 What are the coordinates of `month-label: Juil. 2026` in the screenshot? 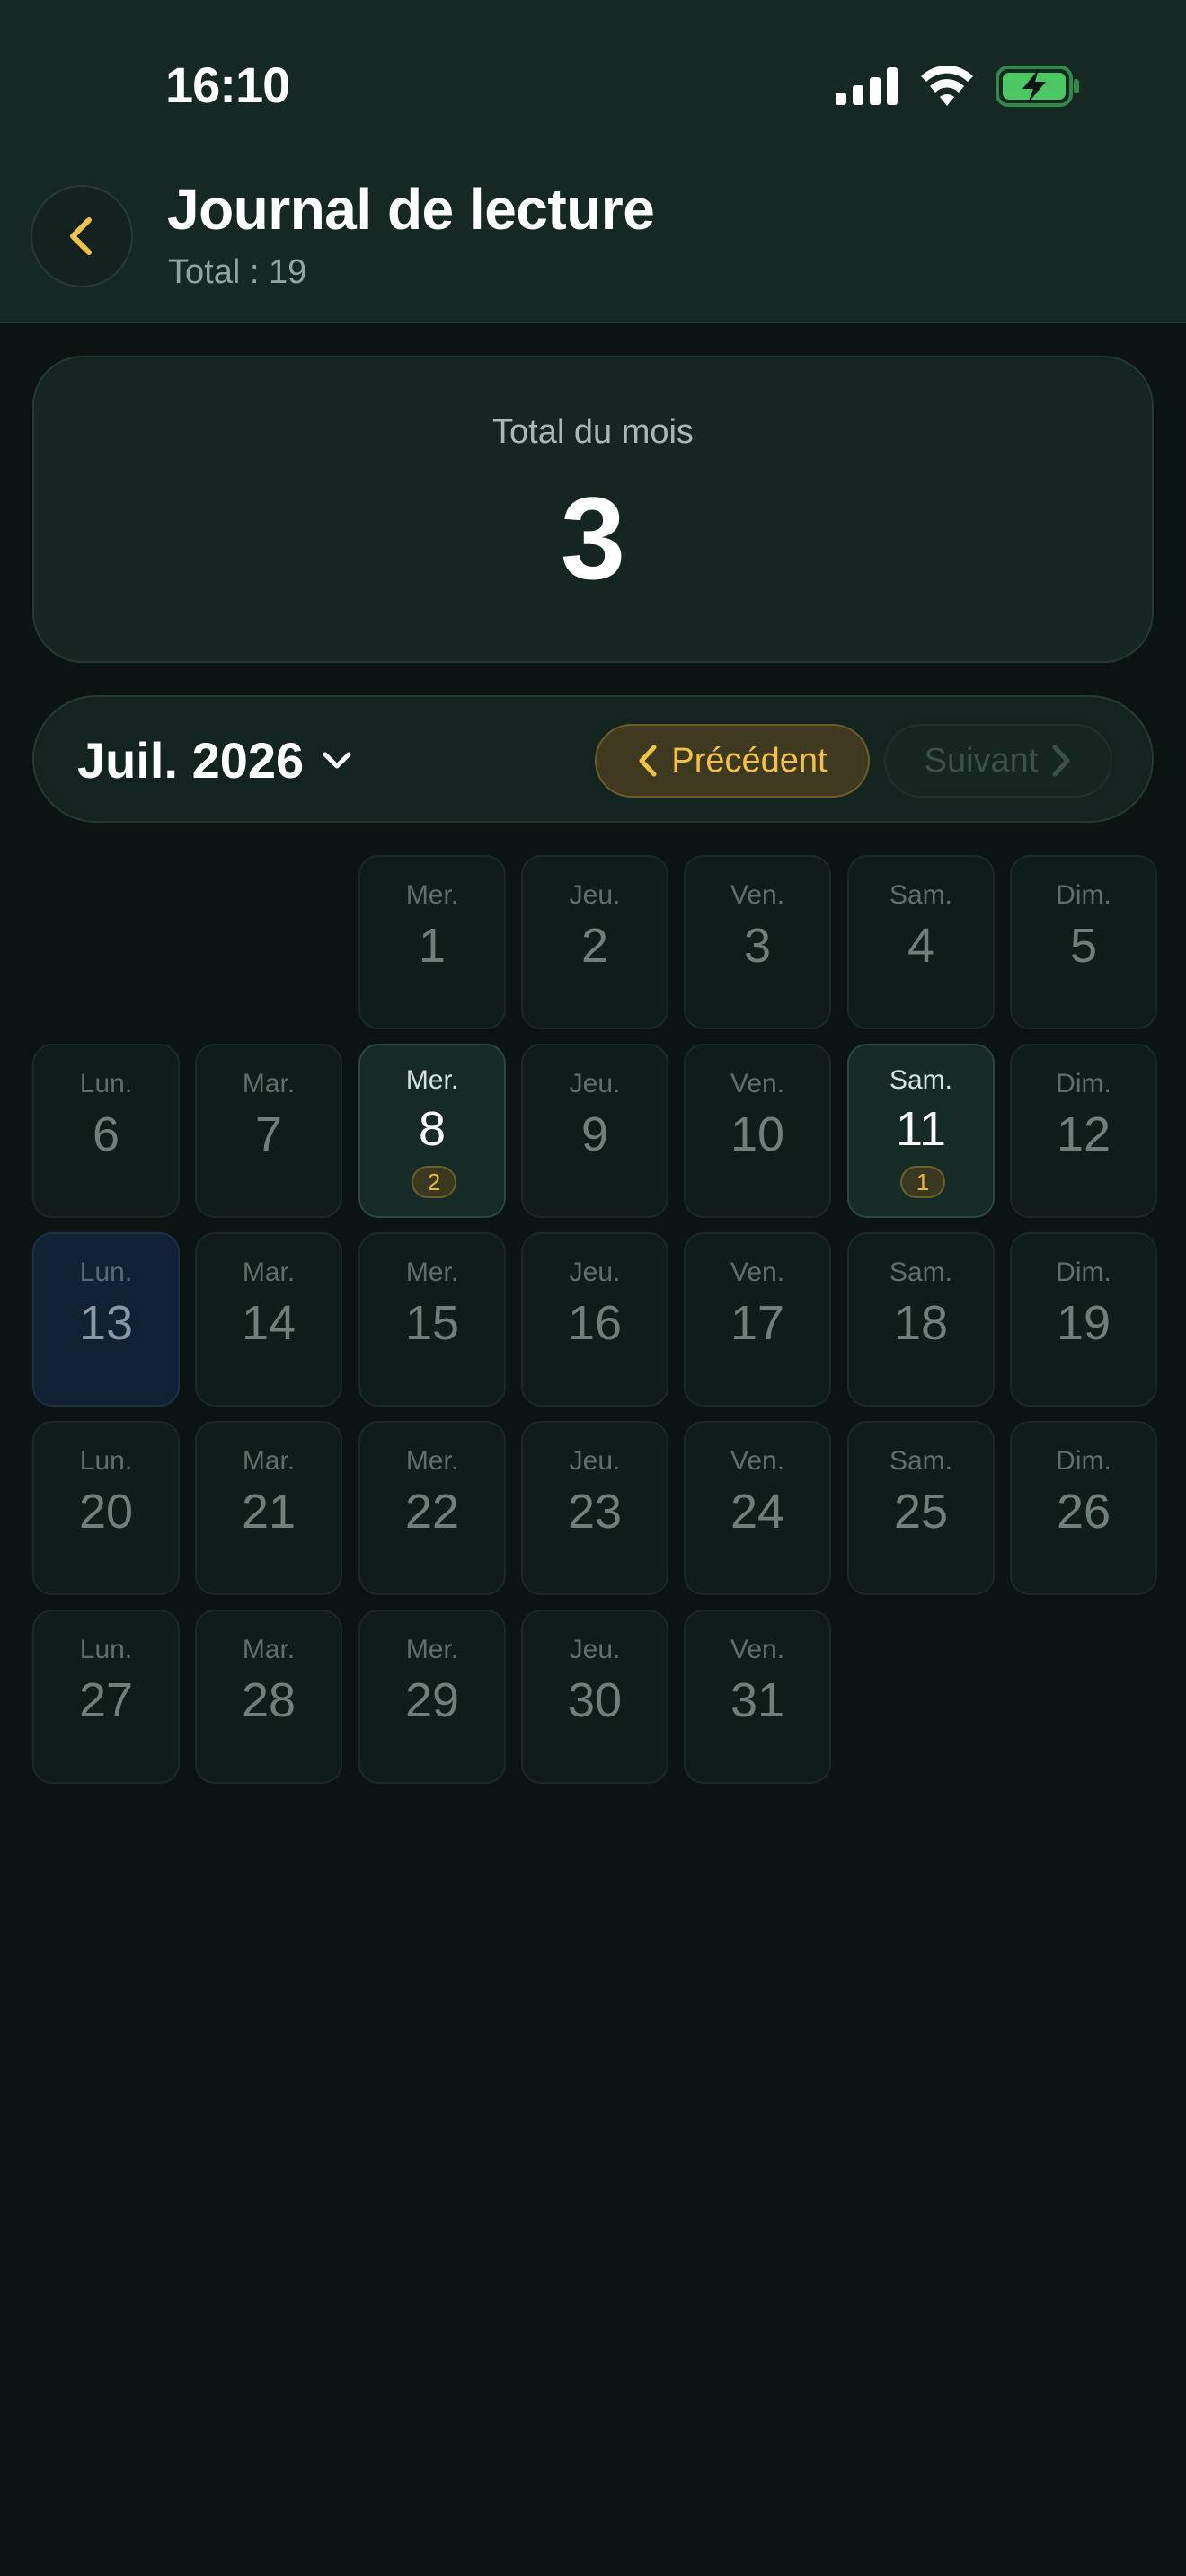 It's located at (191, 760).